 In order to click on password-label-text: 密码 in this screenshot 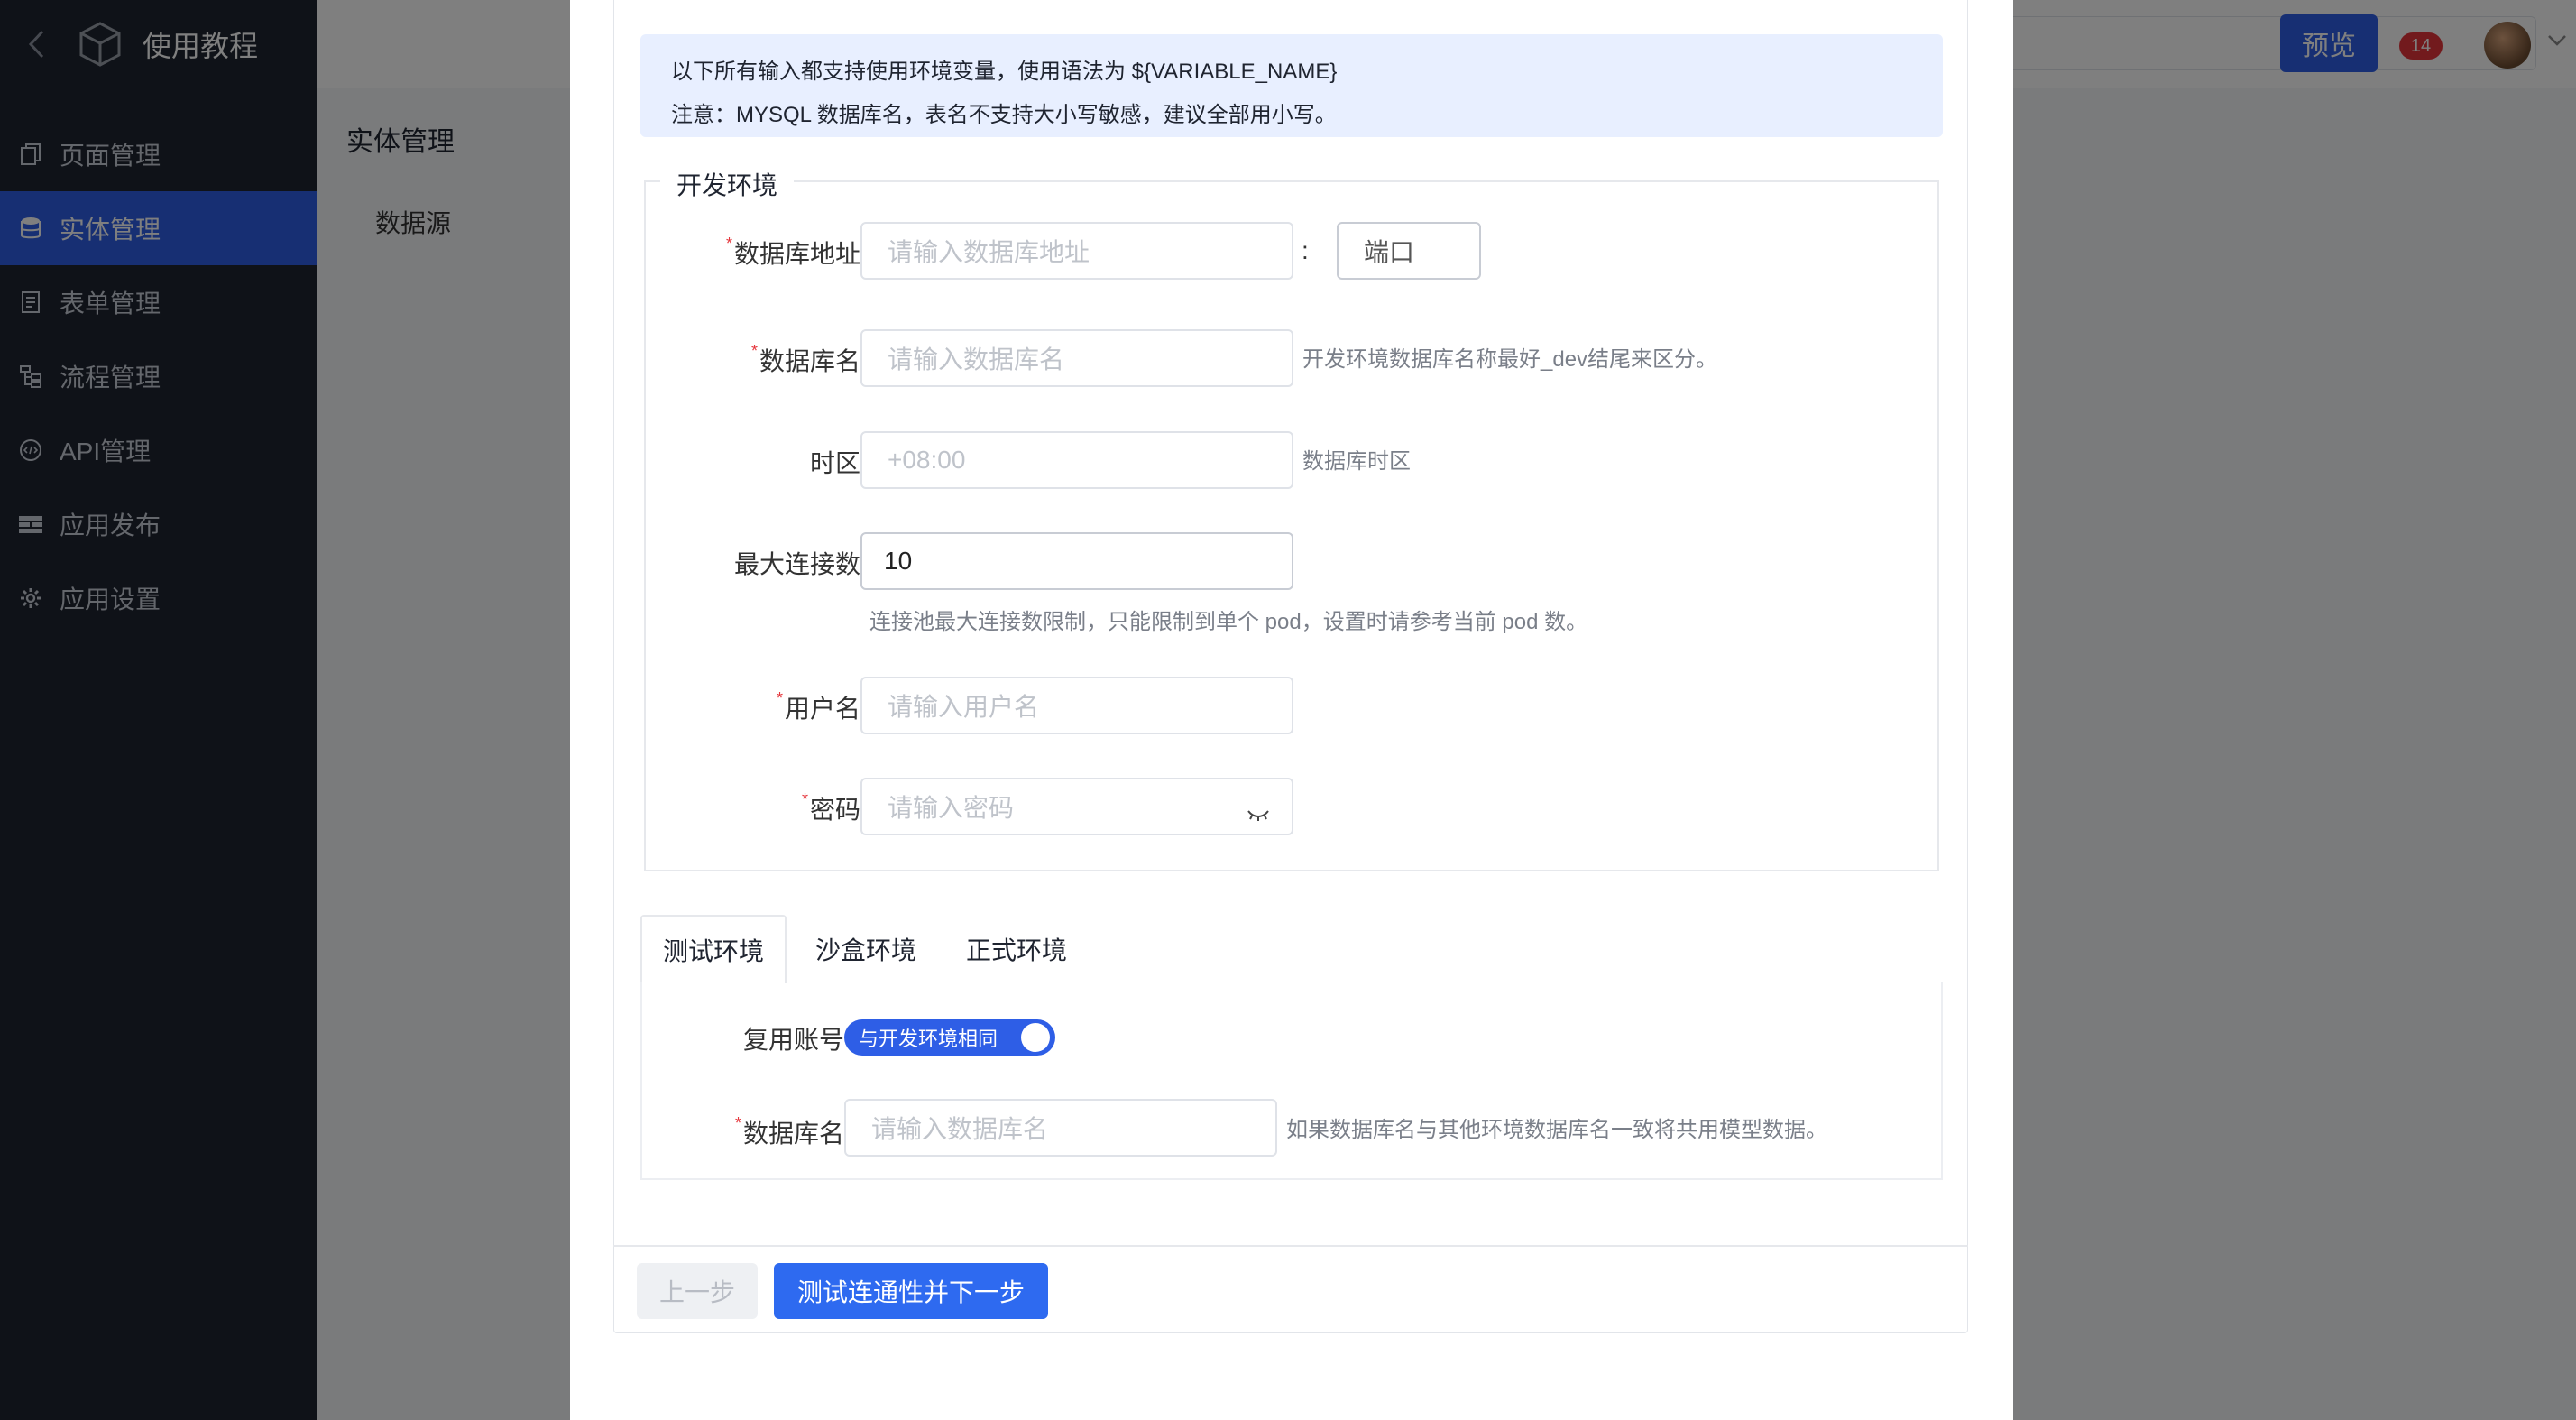, I will do `click(835, 810)`.